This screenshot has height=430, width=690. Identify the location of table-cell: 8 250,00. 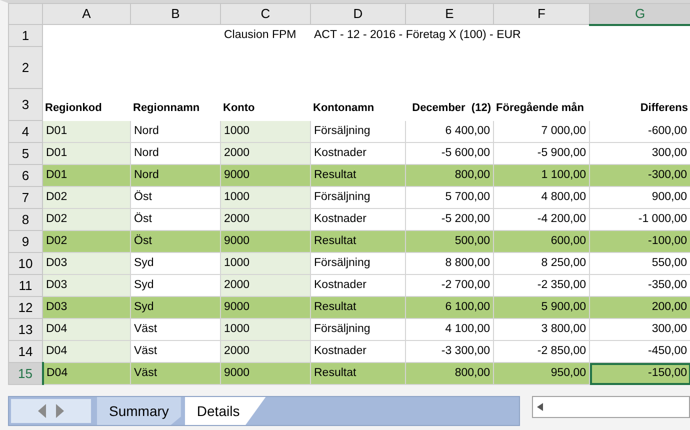
(542, 263).